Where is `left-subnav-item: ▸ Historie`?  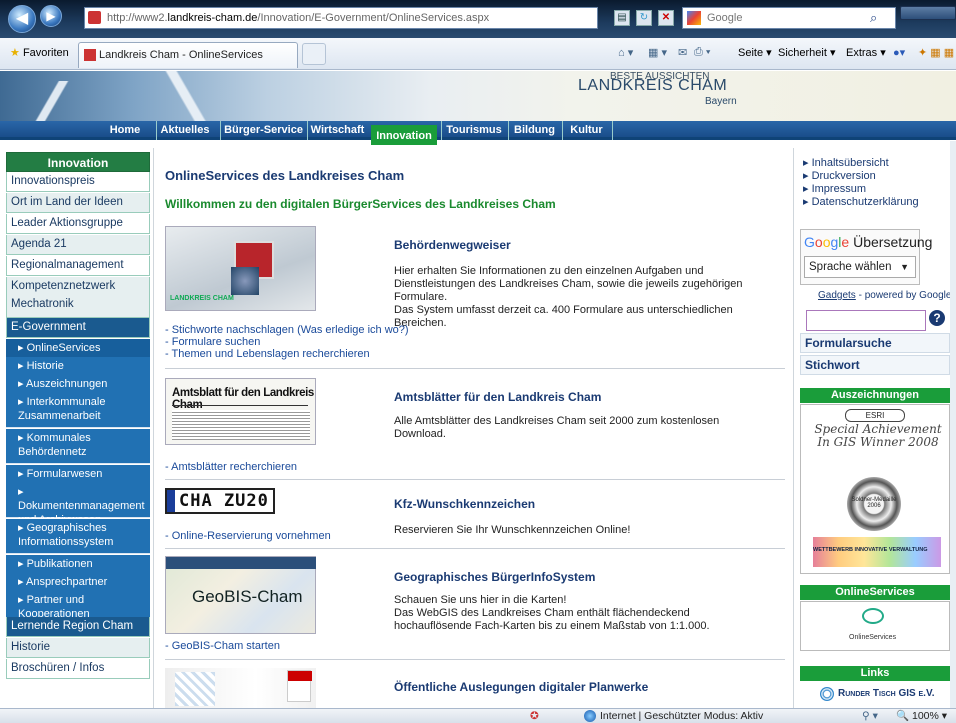
left-subnav-item: ▸ Historie is located at coordinates (78, 366).